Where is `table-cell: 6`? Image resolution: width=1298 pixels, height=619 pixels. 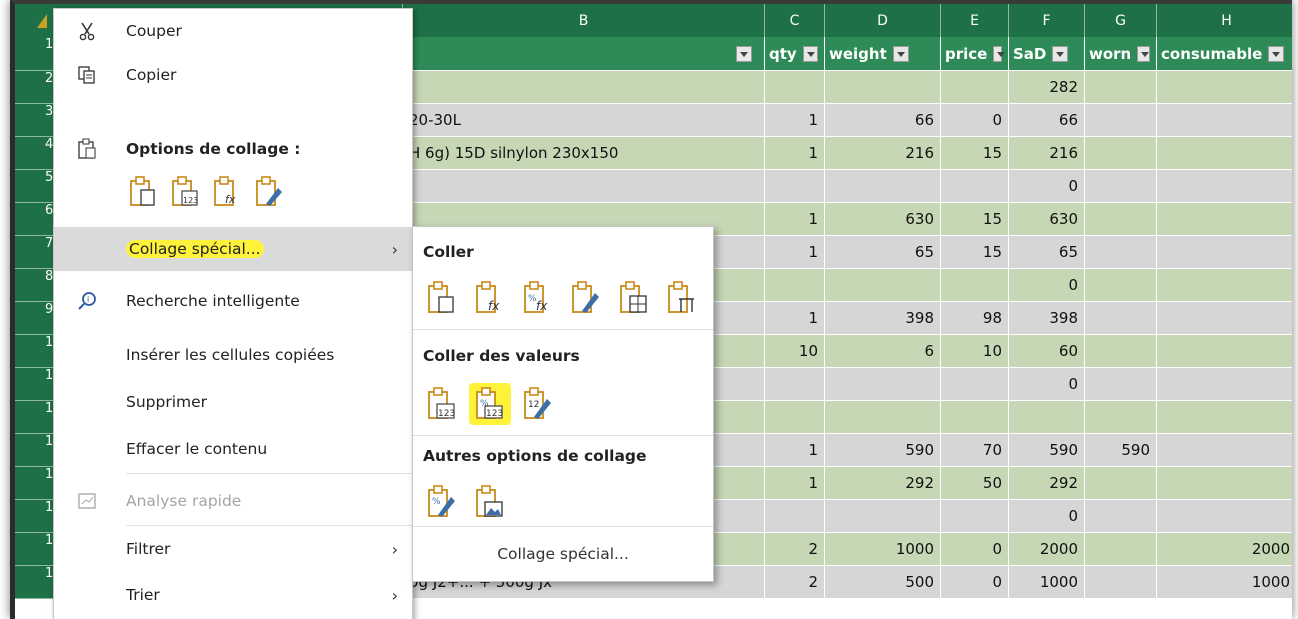
table-cell: 6 is located at coordinates (883, 351).